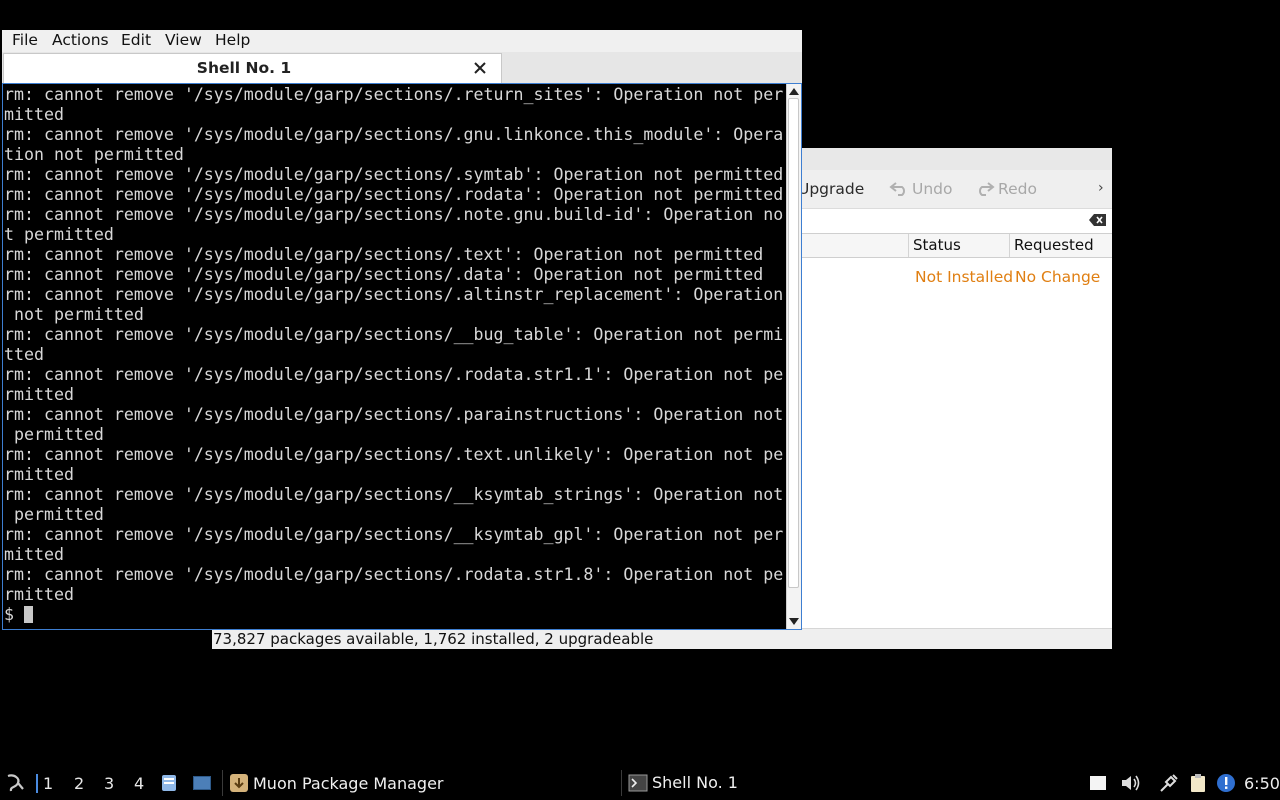 The height and width of the screenshot is (800, 1280). I want to click on terminal-prompt: $, so click(14, 614).